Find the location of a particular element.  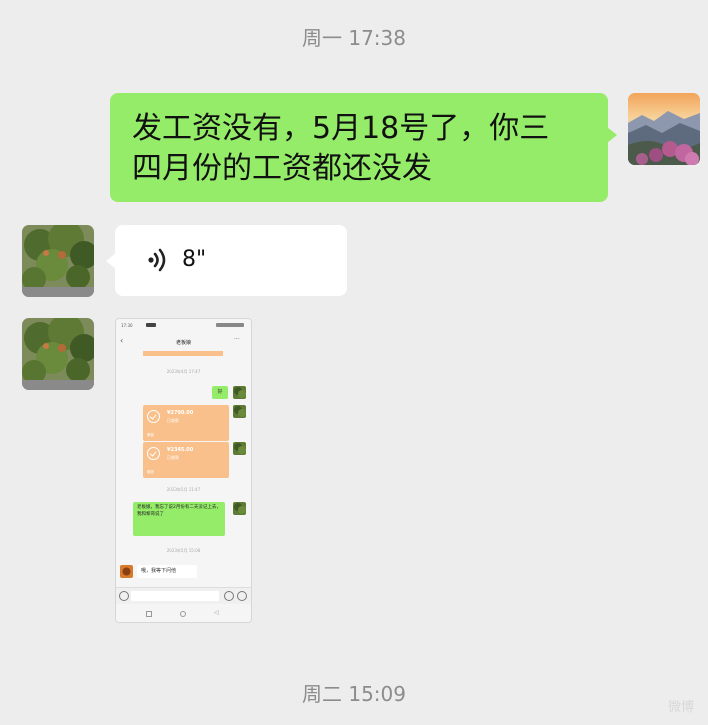

shot-reply-ok-text: 好 is located at coordinates (220, 392).